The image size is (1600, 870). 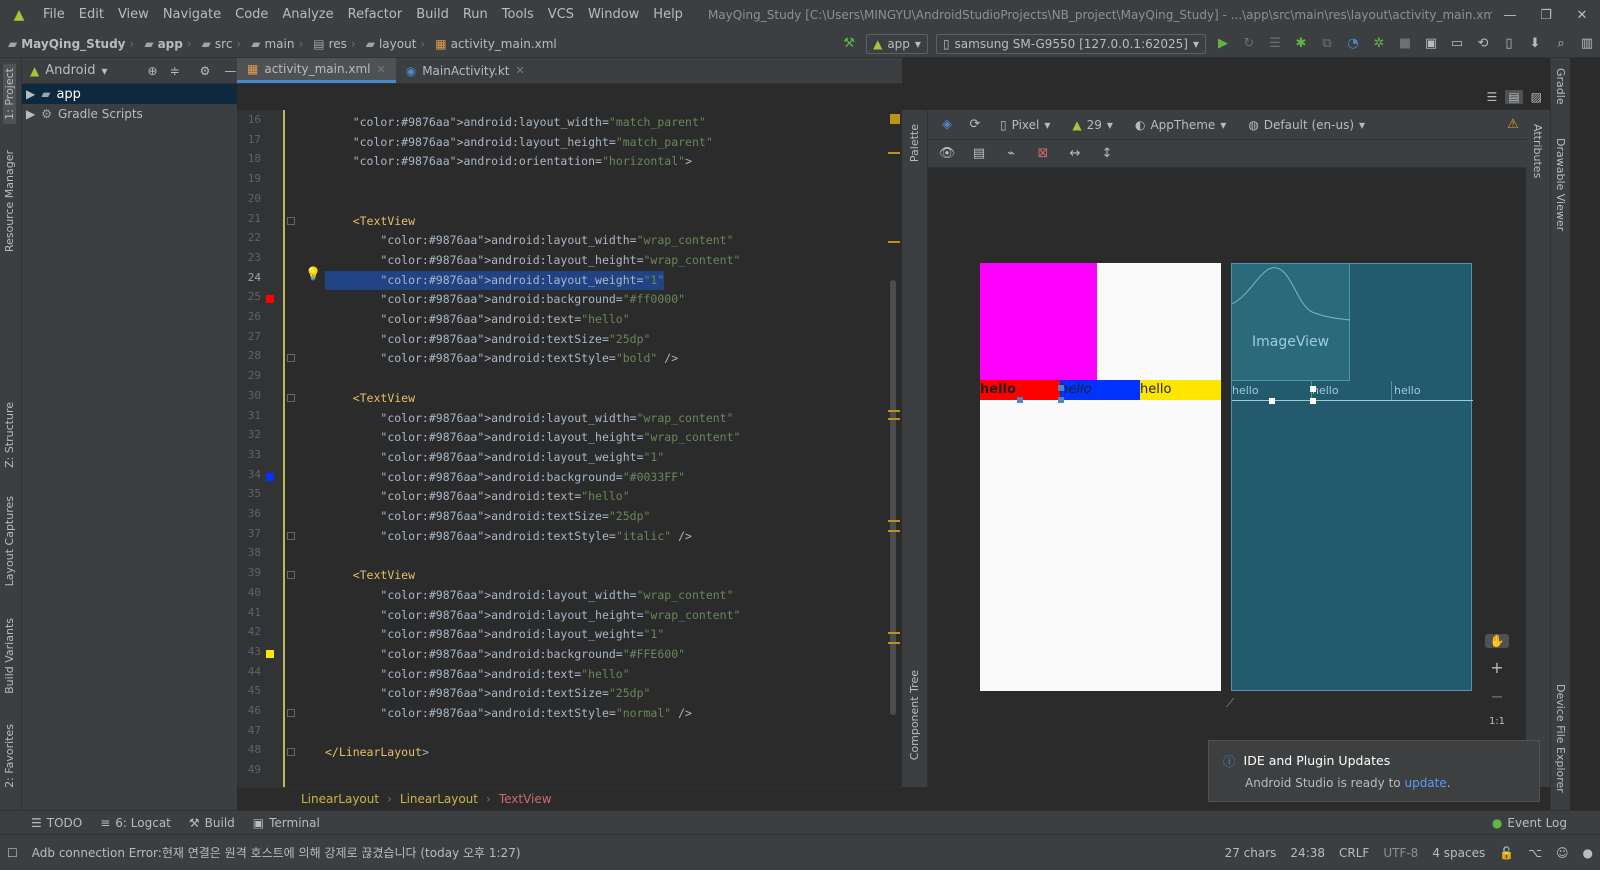 I want to click on minimize-icon: —, so click(x=1510, y=15).